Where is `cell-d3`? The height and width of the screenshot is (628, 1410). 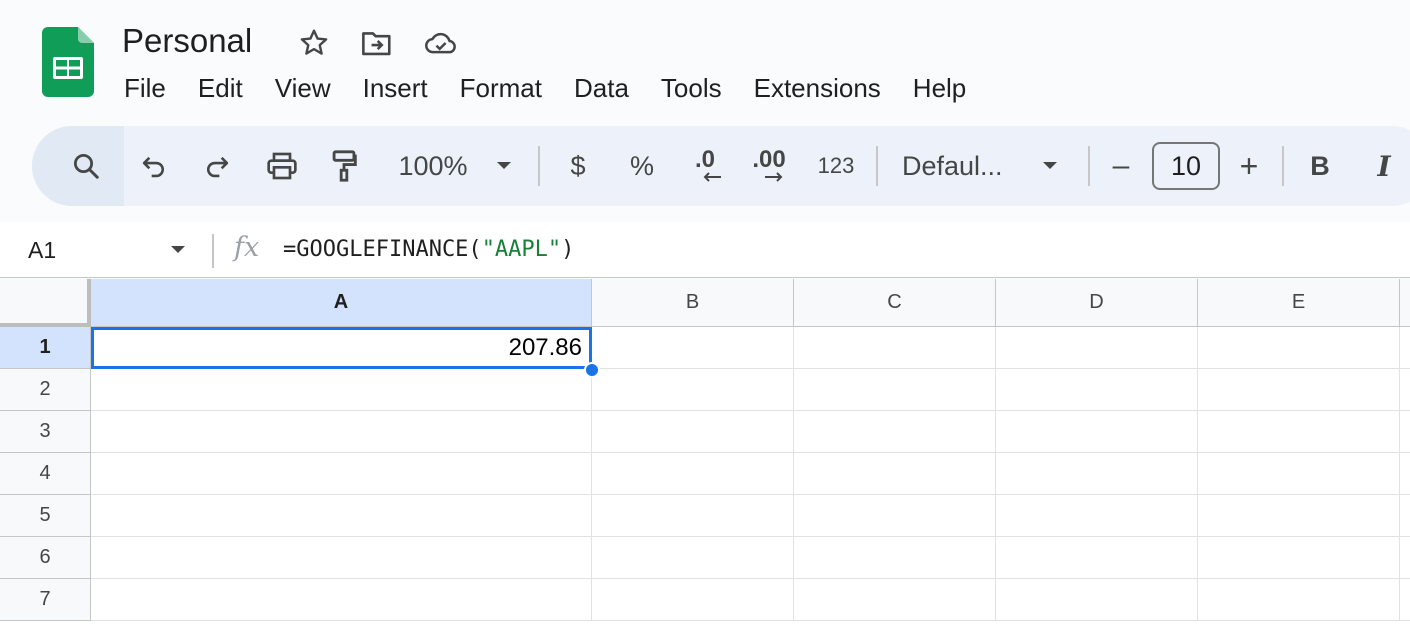 cell-d3 is located at coordinates (1097, 432).